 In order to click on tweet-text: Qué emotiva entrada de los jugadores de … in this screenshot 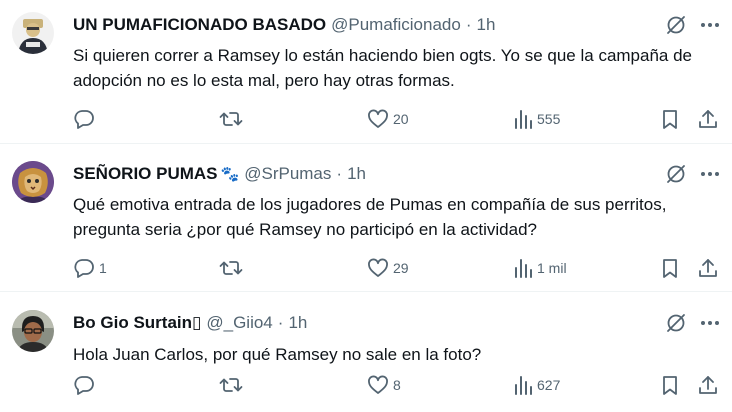, I will do `click(370, 217)`.